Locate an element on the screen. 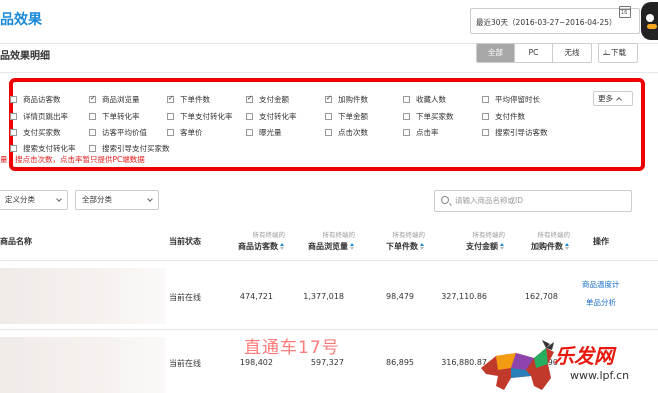 Image resolution: width=658 pixels, height=393 pixels. logo-text: 乐发网 is located at coordinates (584, 356).